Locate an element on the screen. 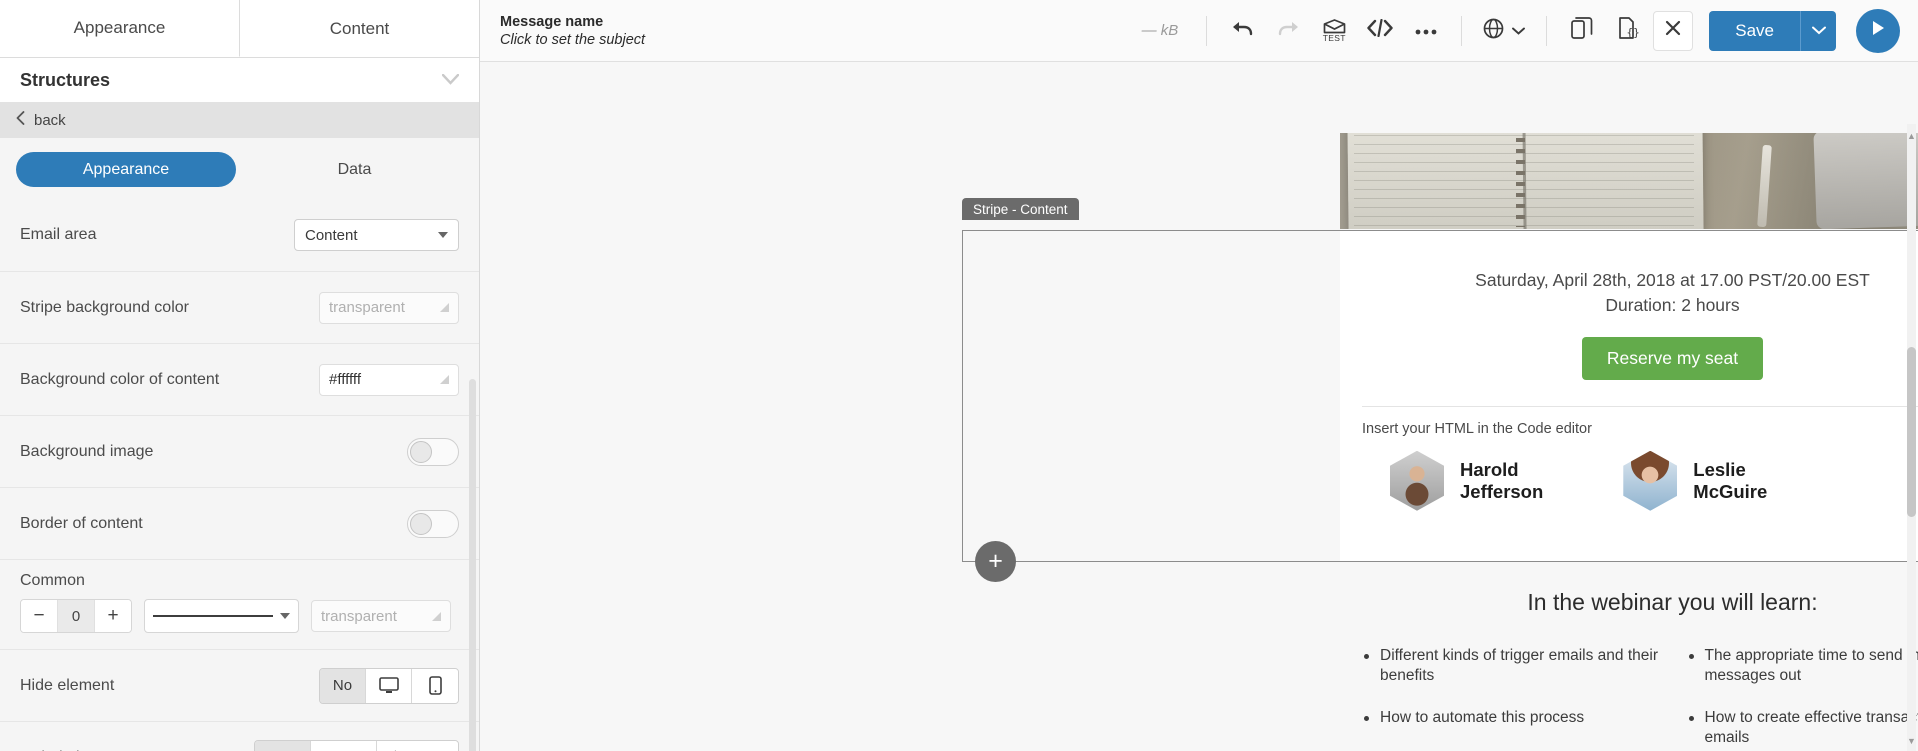 This screenshot has width=1918, height=751. background-image-label: Background image is located at coordinates (87, 451).